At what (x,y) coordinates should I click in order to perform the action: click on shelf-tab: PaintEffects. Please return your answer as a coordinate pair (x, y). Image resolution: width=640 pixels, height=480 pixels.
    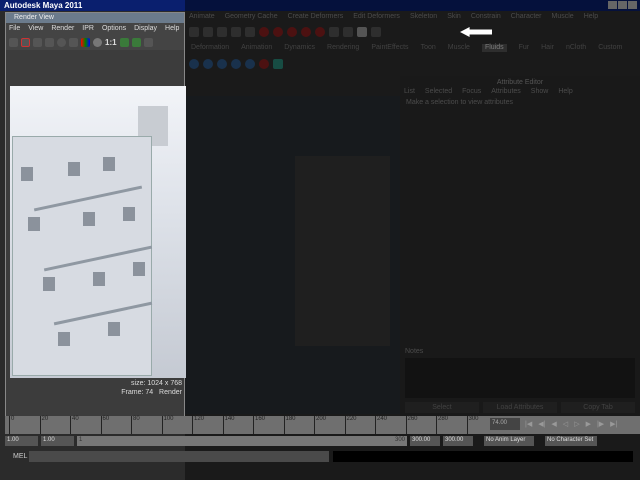
    Looking at the image, I should click on (389, 48).